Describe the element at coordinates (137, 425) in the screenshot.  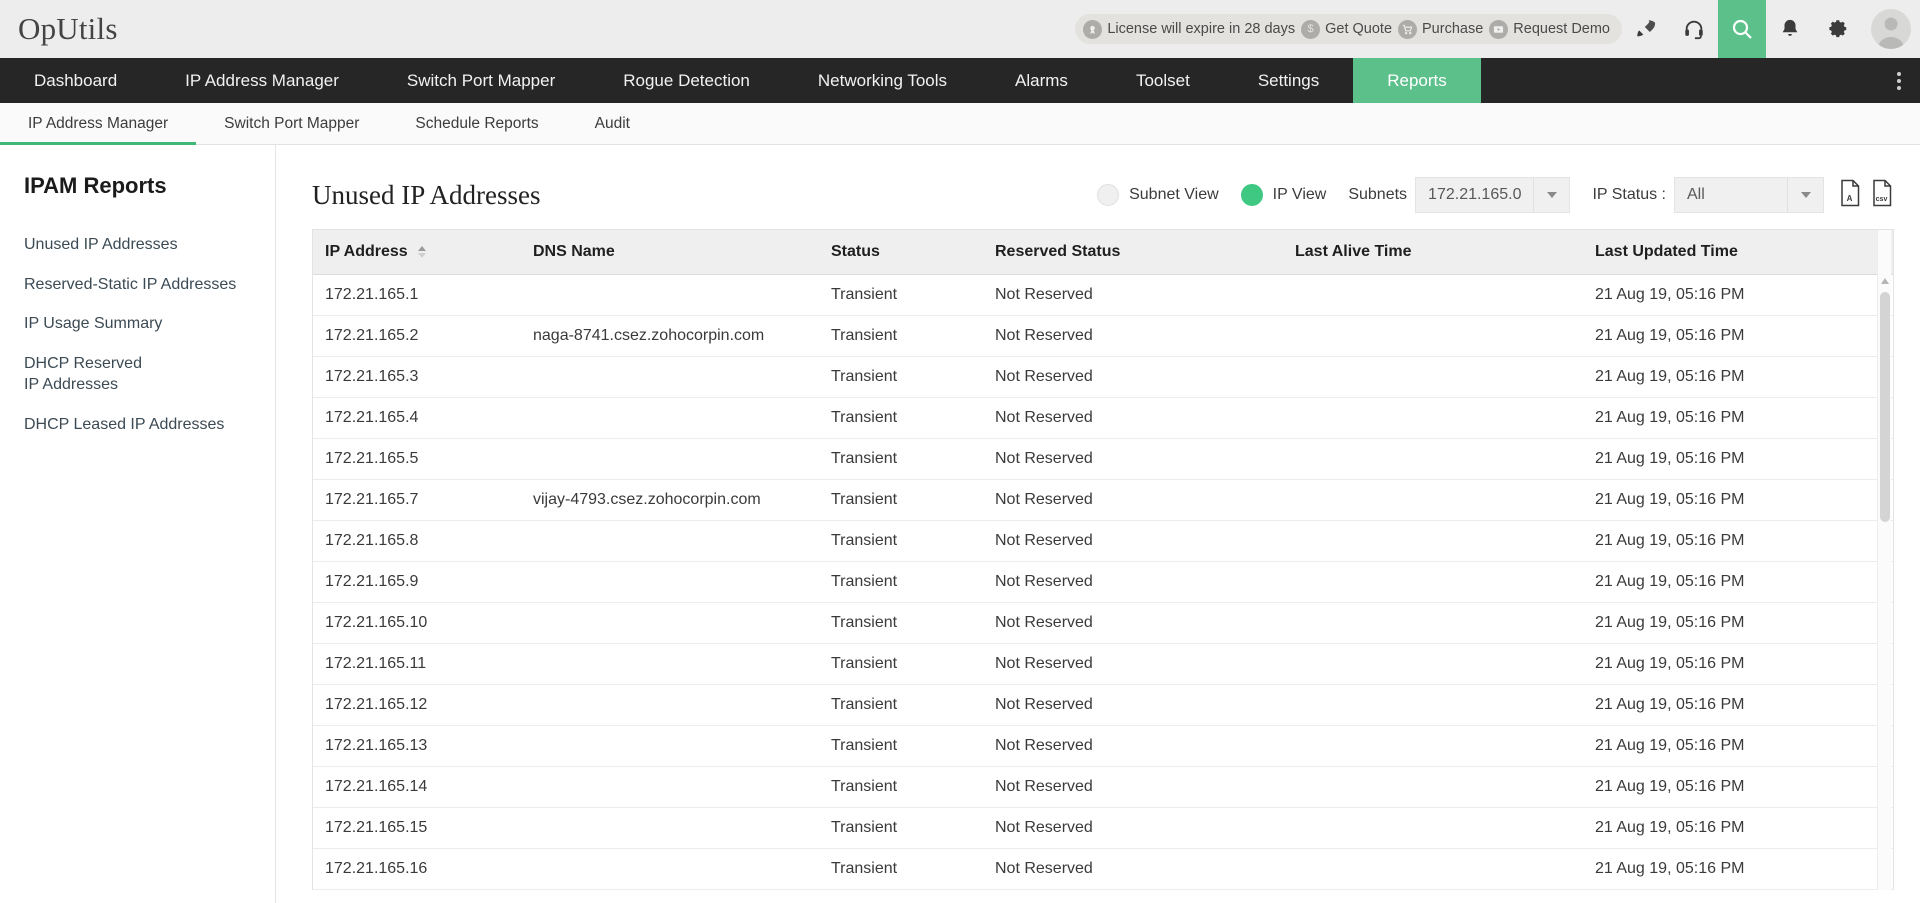
I see `sidebar-item-dhcp-leased-ip-addresses: DHCP Leased IP Addresses` at that location.